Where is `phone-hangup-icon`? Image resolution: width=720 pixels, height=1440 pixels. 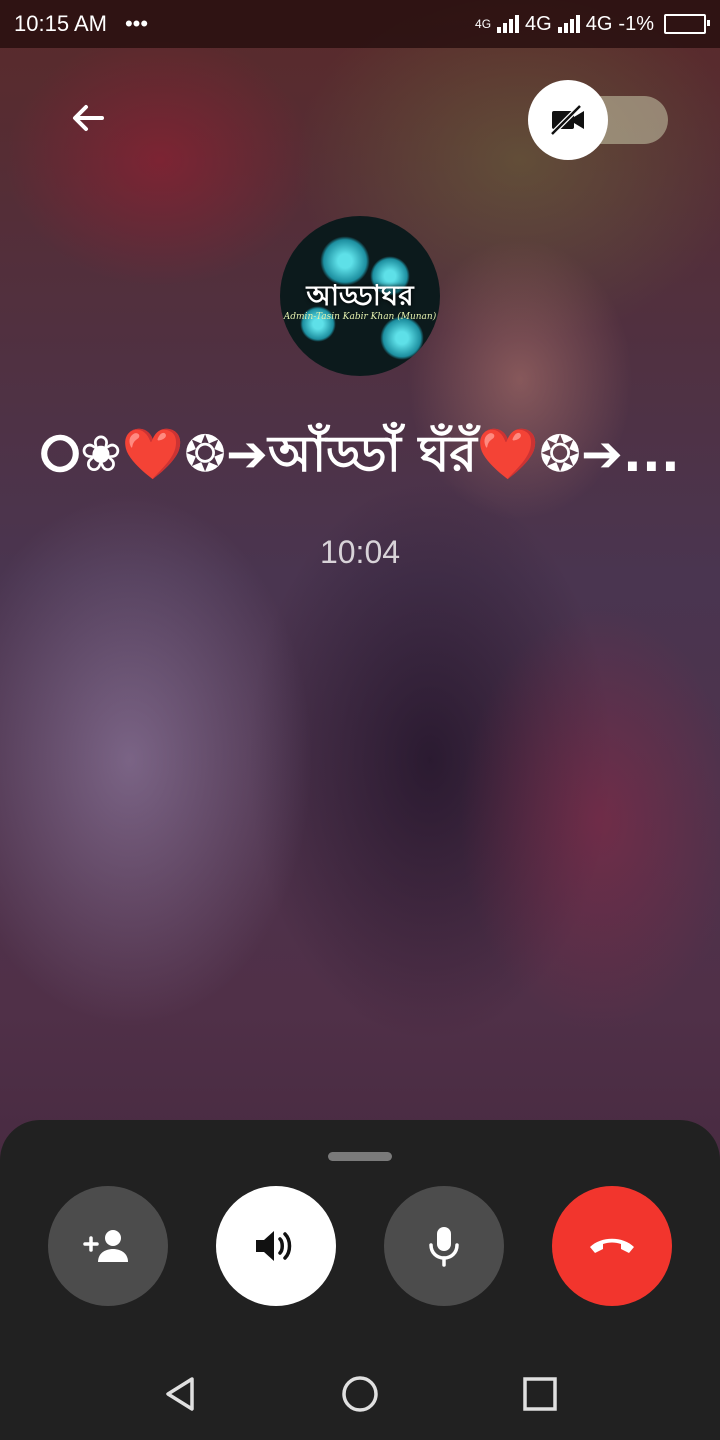 phone-hangup-icon is located at coordinates (612, 1245).